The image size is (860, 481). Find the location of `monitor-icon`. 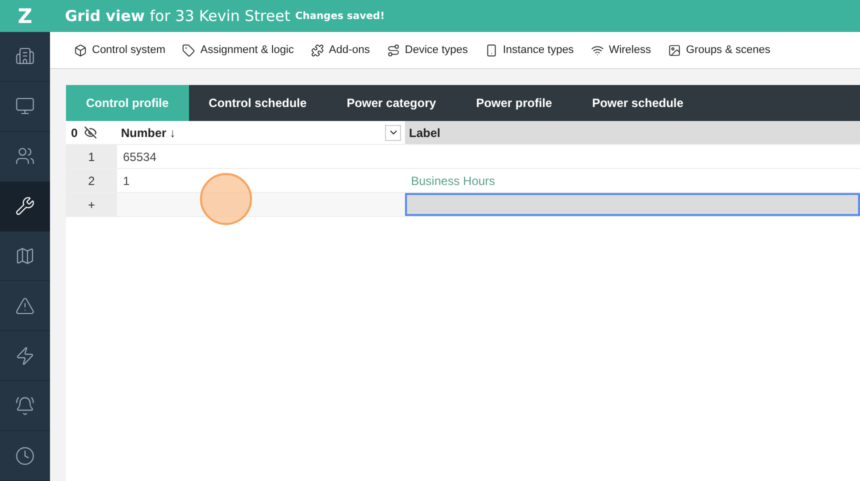

monitor-icon is located at coordinates (25, 106).